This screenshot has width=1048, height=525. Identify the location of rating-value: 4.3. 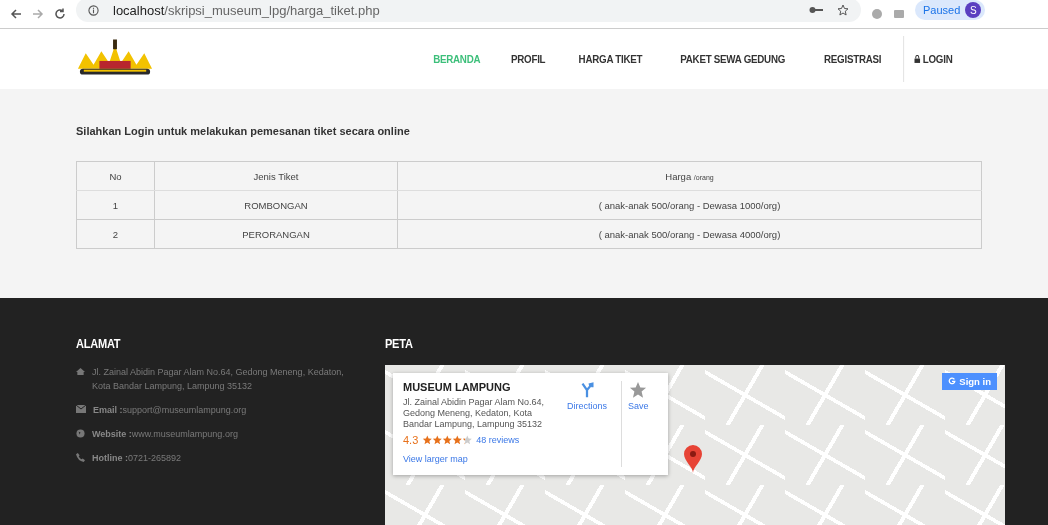
(411, 440).